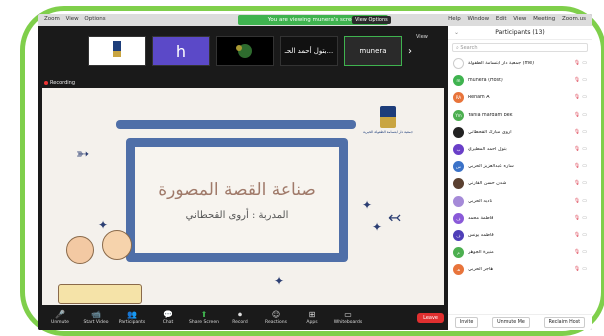  I want to click on participant-row: شدن حسن القارني 🎙 ▭, so click(520, 183).